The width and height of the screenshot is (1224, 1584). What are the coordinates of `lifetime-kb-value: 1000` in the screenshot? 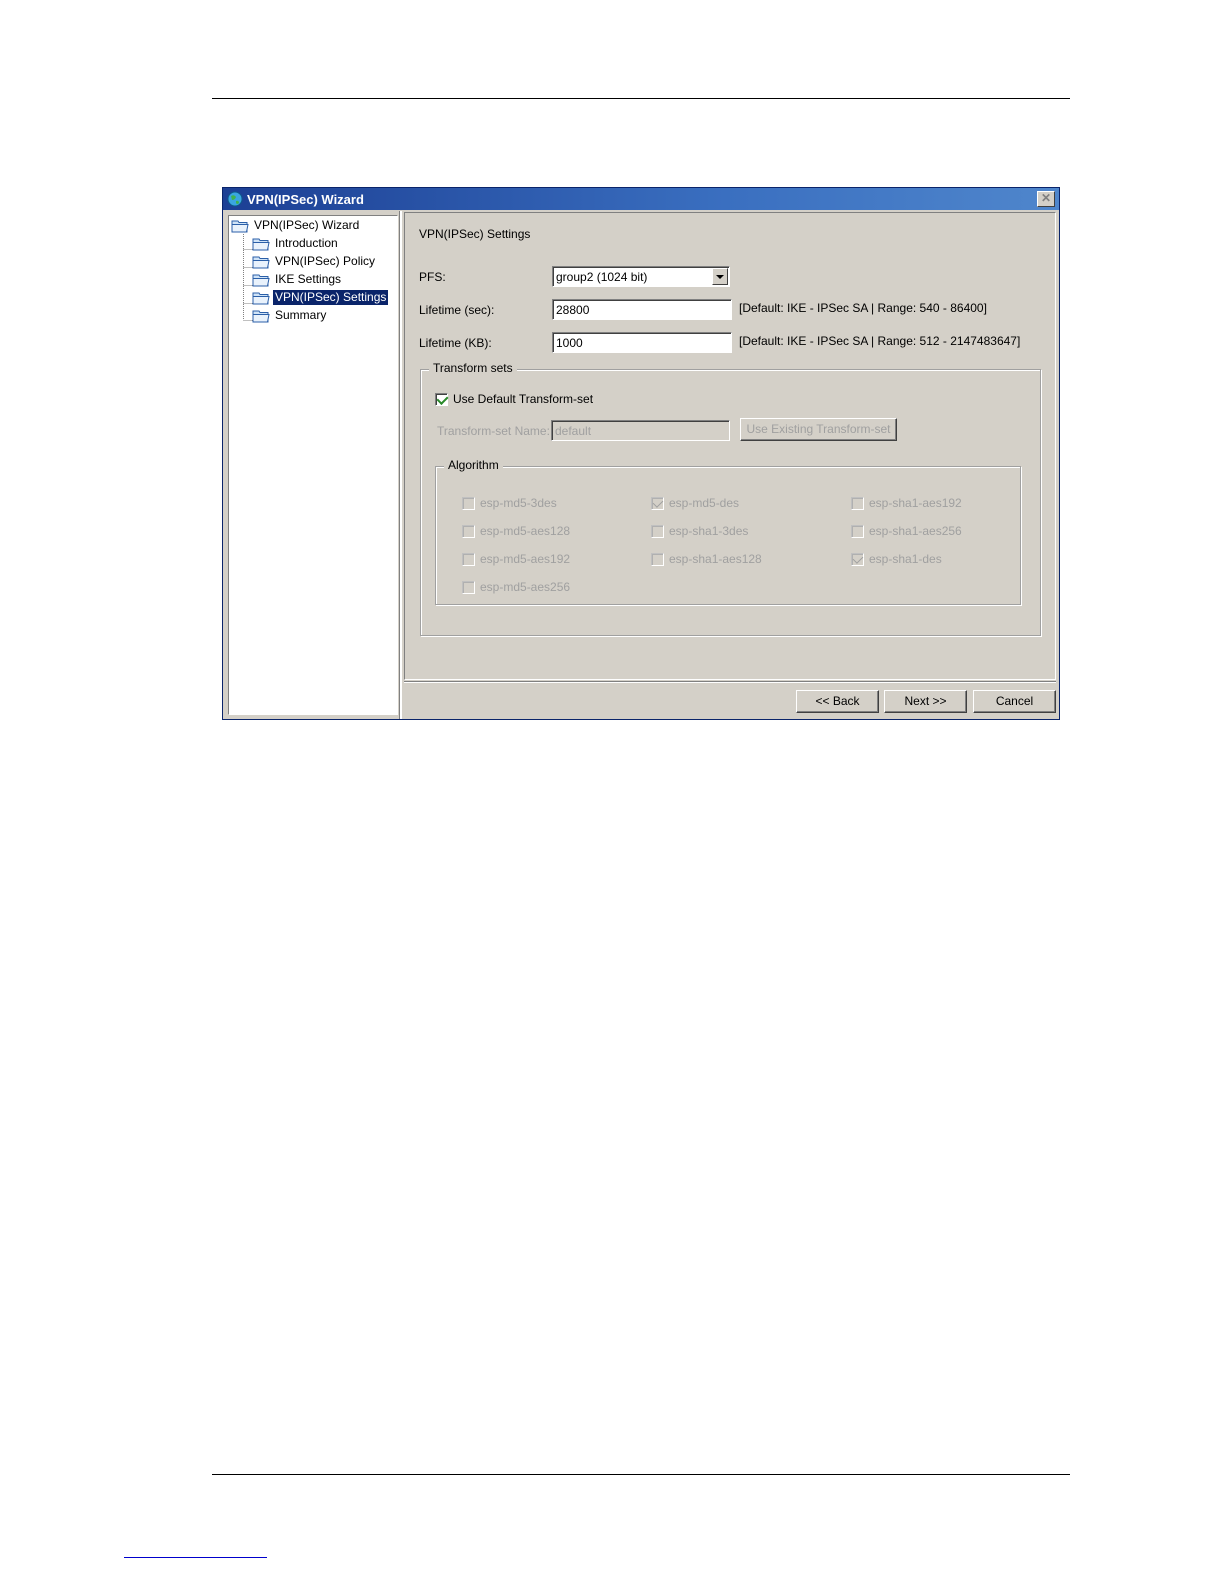 It's located at (569, 343).